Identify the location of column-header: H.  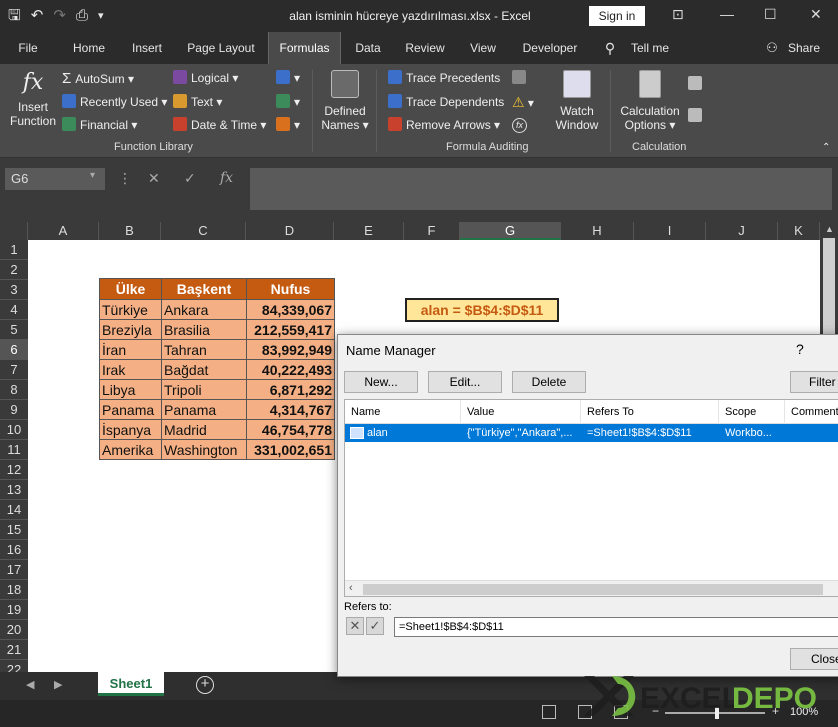
(597, 231).